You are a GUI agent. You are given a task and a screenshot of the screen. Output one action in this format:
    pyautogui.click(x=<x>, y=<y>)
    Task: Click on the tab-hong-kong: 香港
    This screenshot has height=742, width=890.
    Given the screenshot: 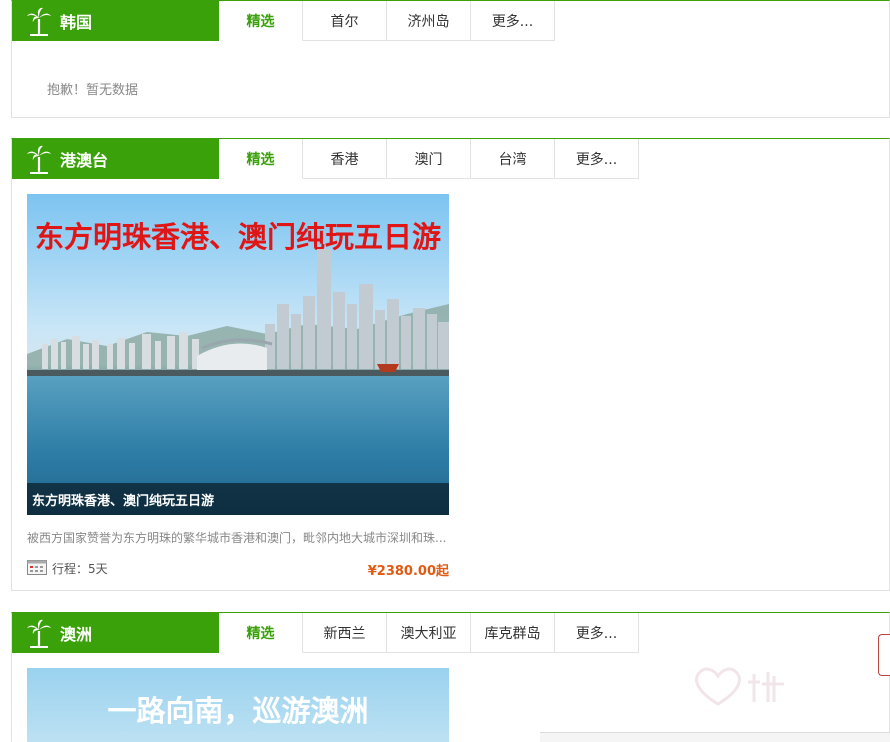 What is the action you would take?
    pyautogui.click(x=345, y=159)
    